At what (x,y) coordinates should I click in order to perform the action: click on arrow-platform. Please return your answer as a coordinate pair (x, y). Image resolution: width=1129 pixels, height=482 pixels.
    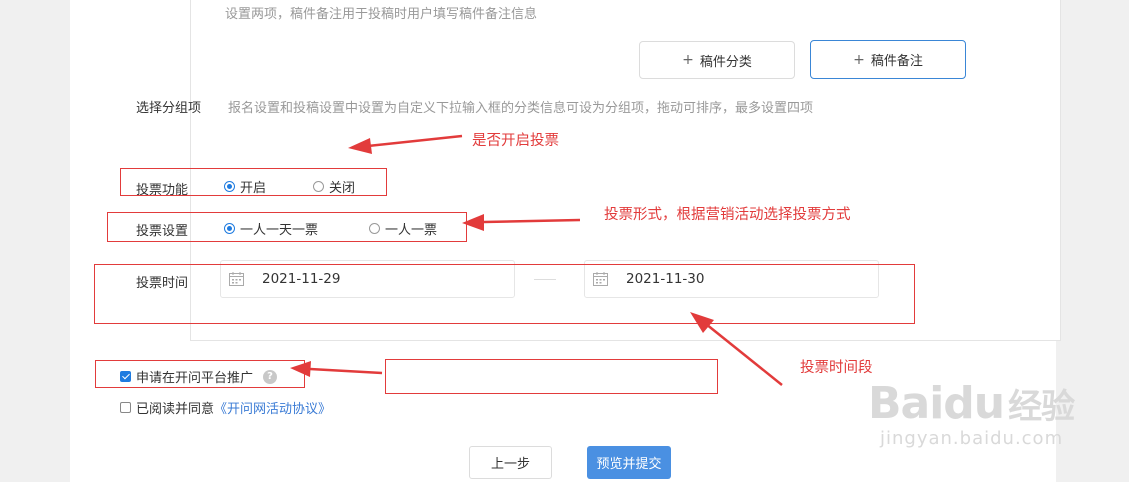
    Looking at the image, I should click on (346, 371).